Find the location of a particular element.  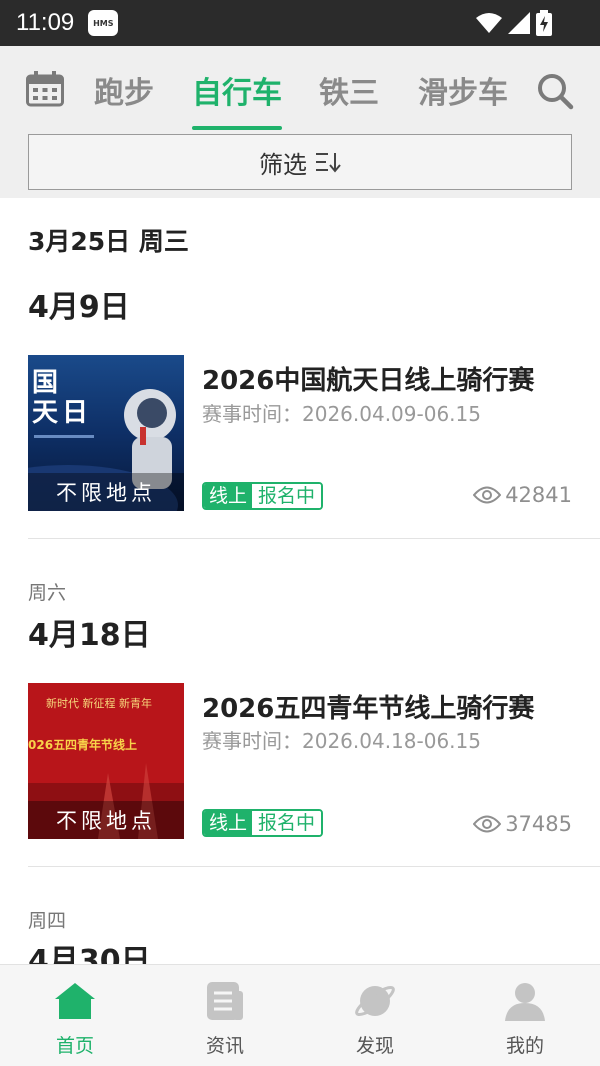

nav-label: 我的 is located at coordinates (524, 1046).